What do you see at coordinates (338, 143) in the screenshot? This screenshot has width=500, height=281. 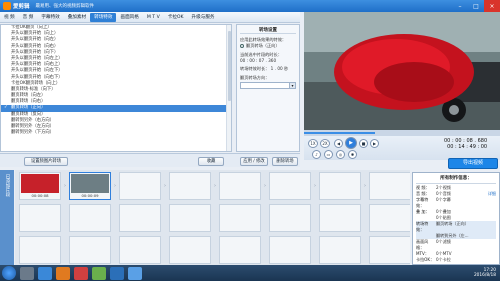 I see `prev-frame-icon: ◀` at bounding box center [338, 143].